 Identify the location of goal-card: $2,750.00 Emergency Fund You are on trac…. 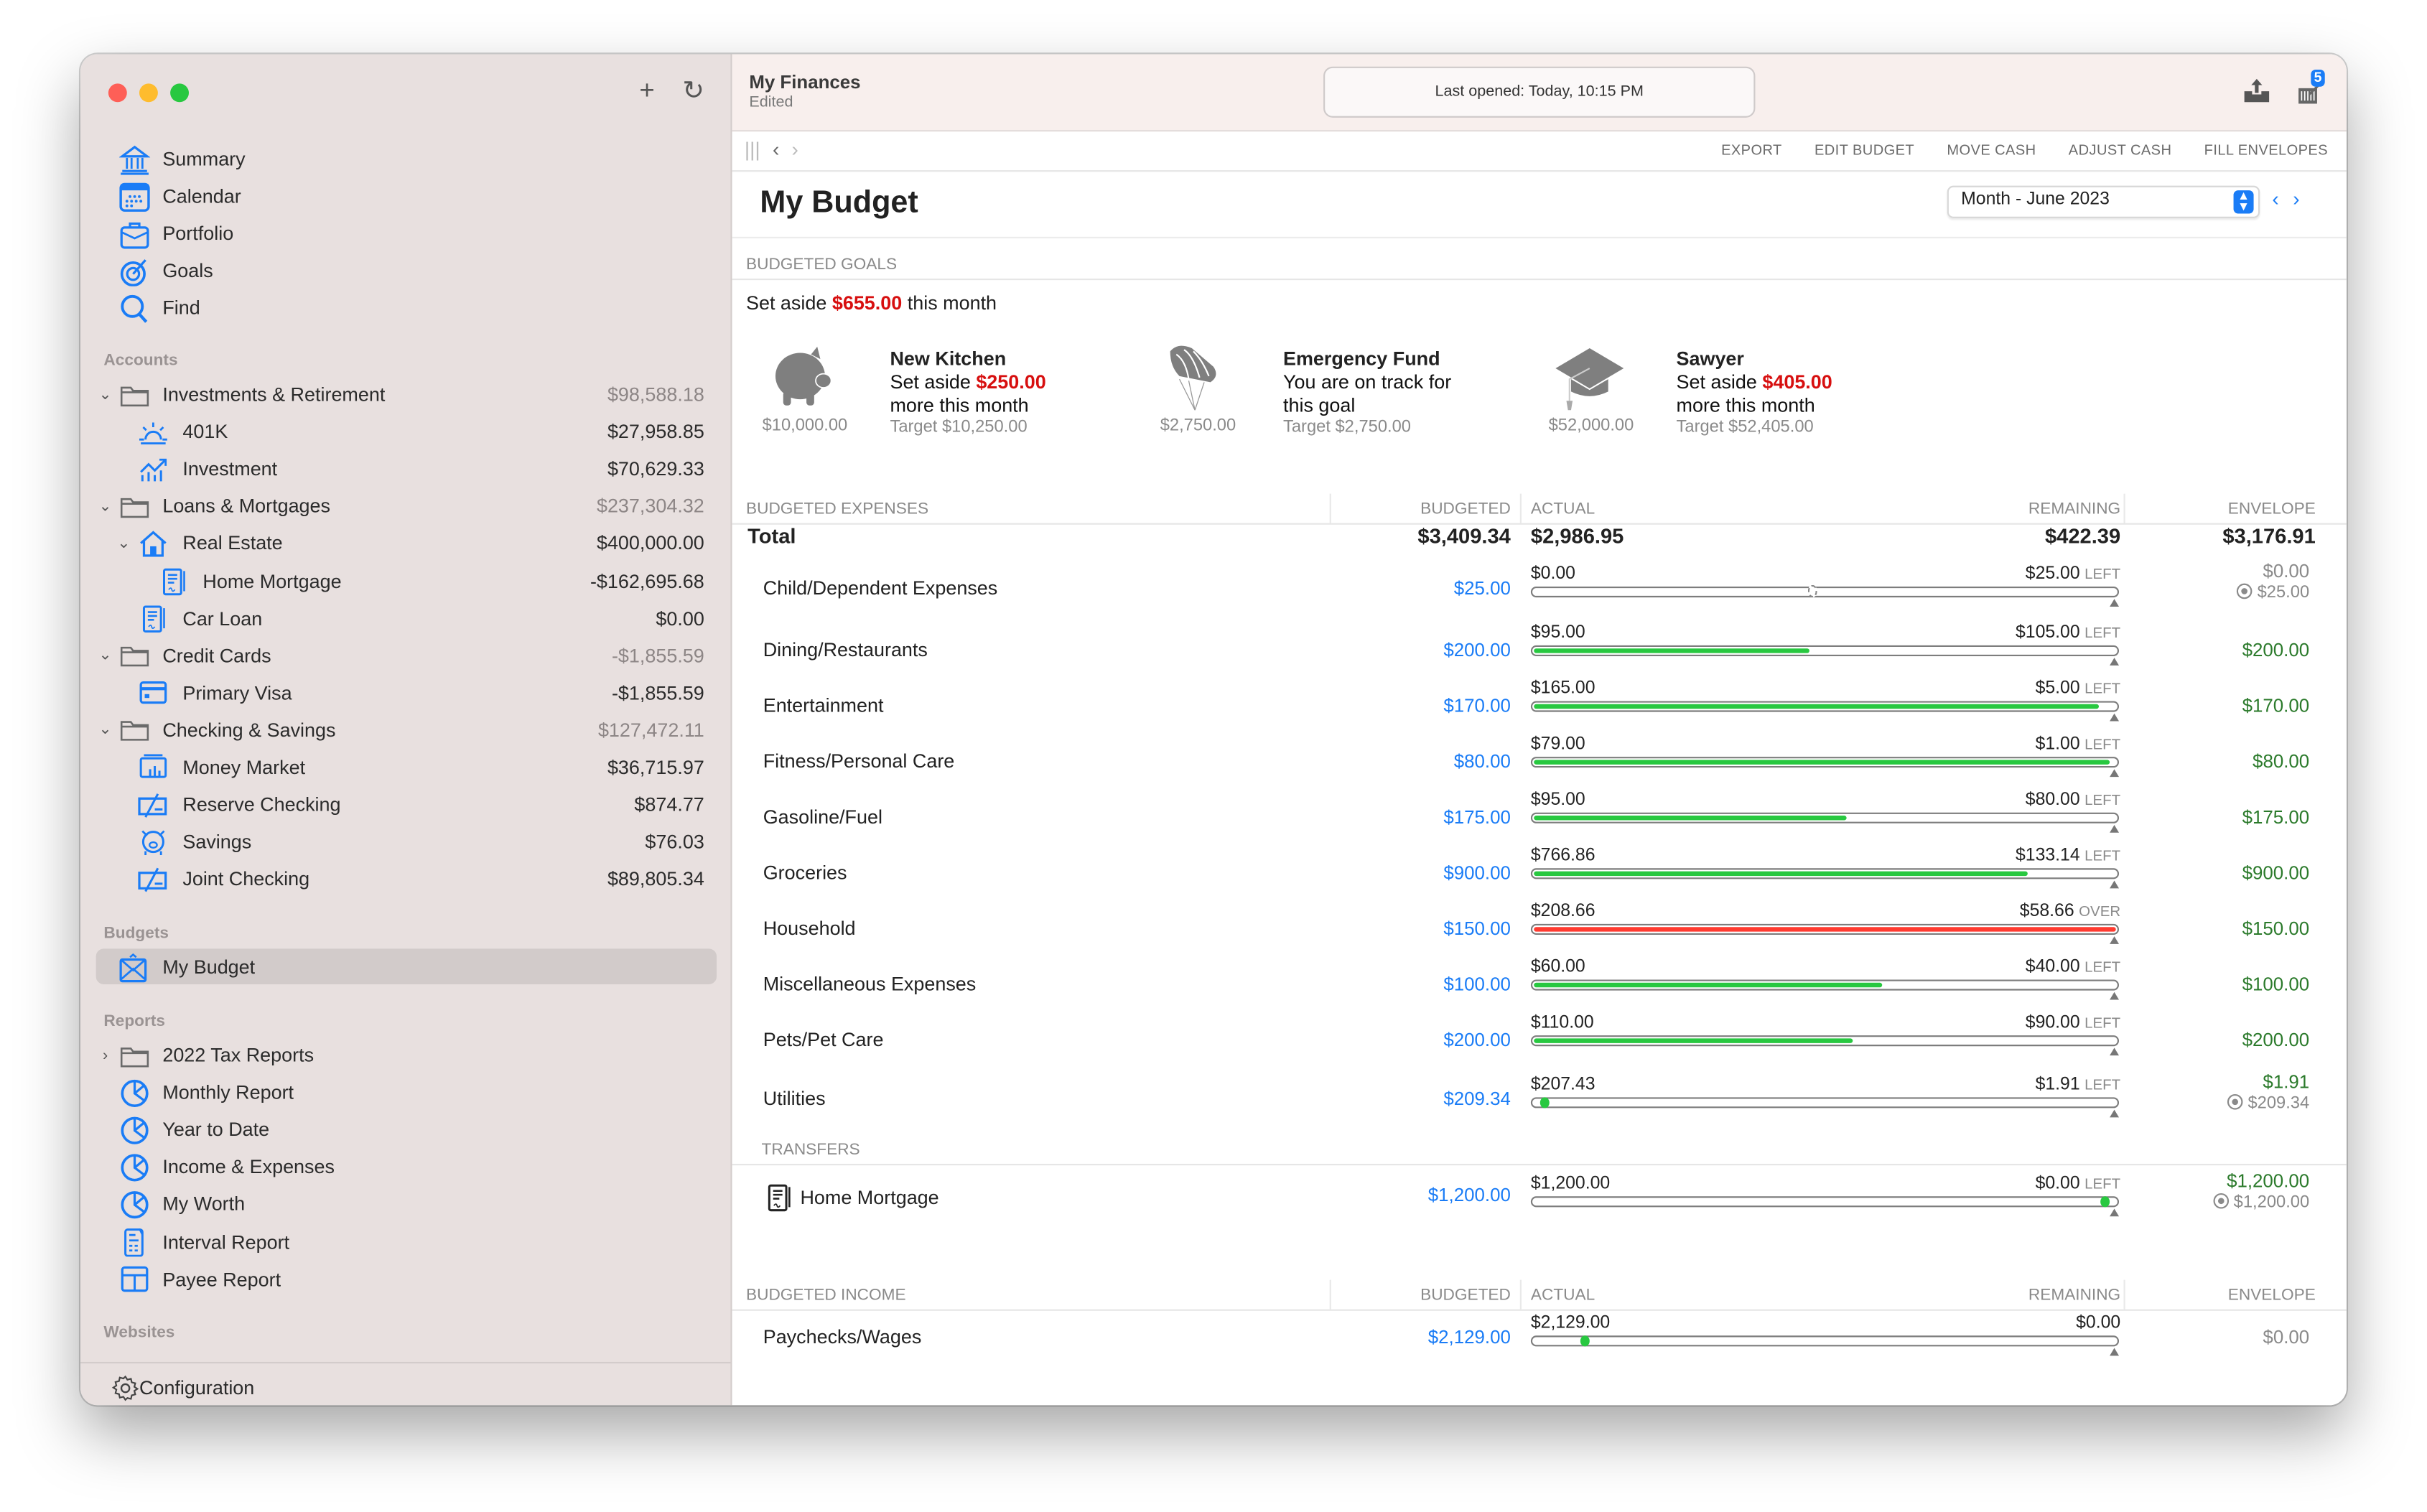
(1333, 394).